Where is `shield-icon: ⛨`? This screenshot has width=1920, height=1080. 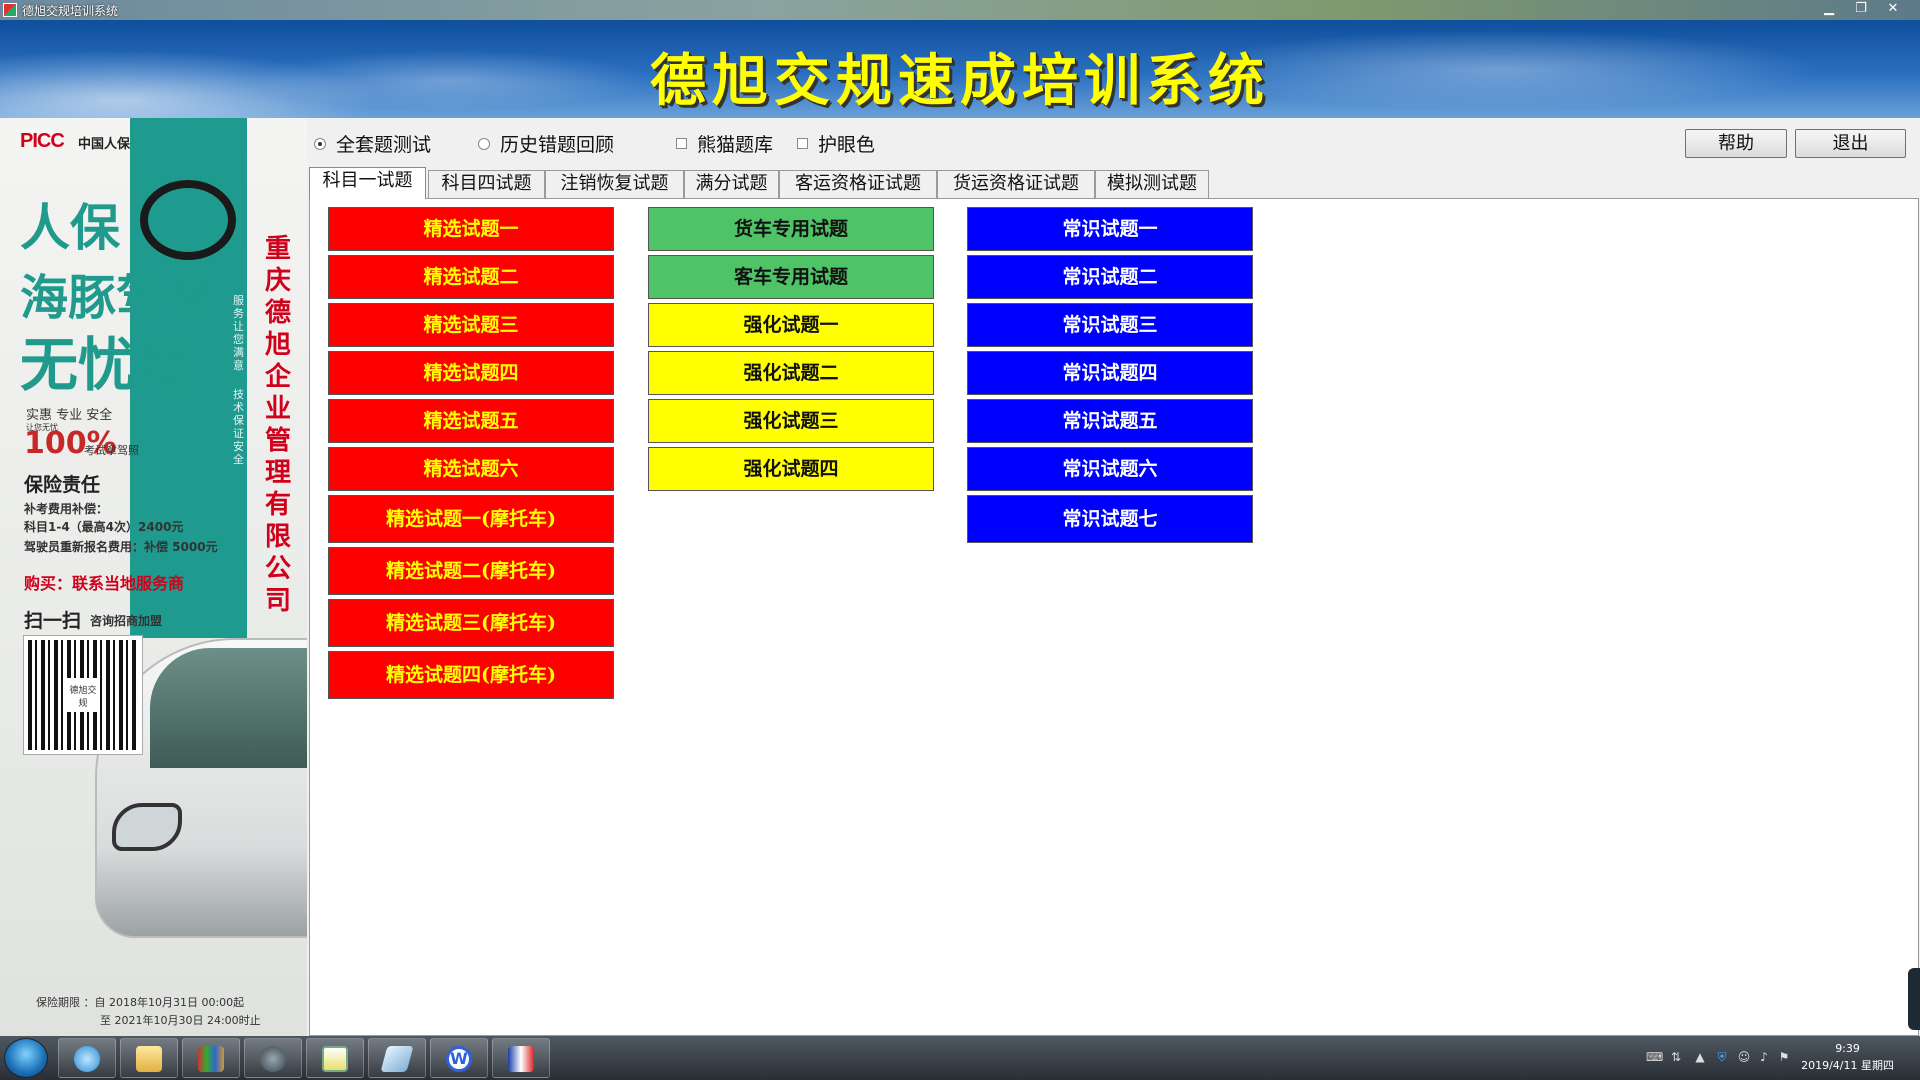 shield-icon: ⛨ is located at coordinates (1722, 1057).